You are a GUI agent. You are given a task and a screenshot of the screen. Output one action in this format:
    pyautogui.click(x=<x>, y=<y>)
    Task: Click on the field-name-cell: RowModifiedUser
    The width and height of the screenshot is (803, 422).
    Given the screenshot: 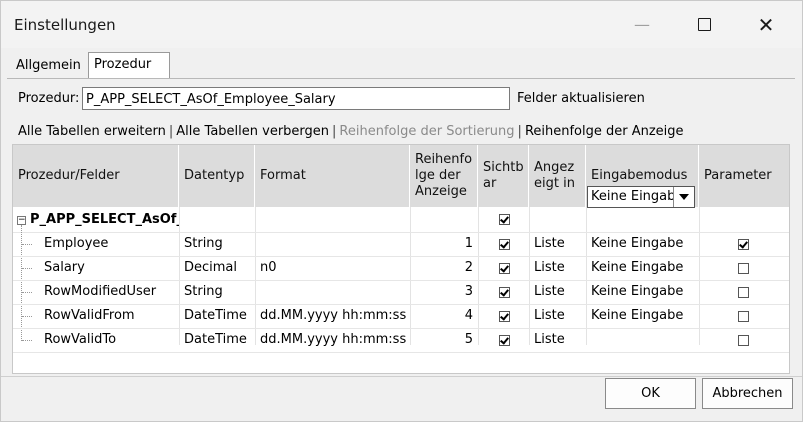 What is the action you would take?
    pyautogui.click(x=109, y=292)
    